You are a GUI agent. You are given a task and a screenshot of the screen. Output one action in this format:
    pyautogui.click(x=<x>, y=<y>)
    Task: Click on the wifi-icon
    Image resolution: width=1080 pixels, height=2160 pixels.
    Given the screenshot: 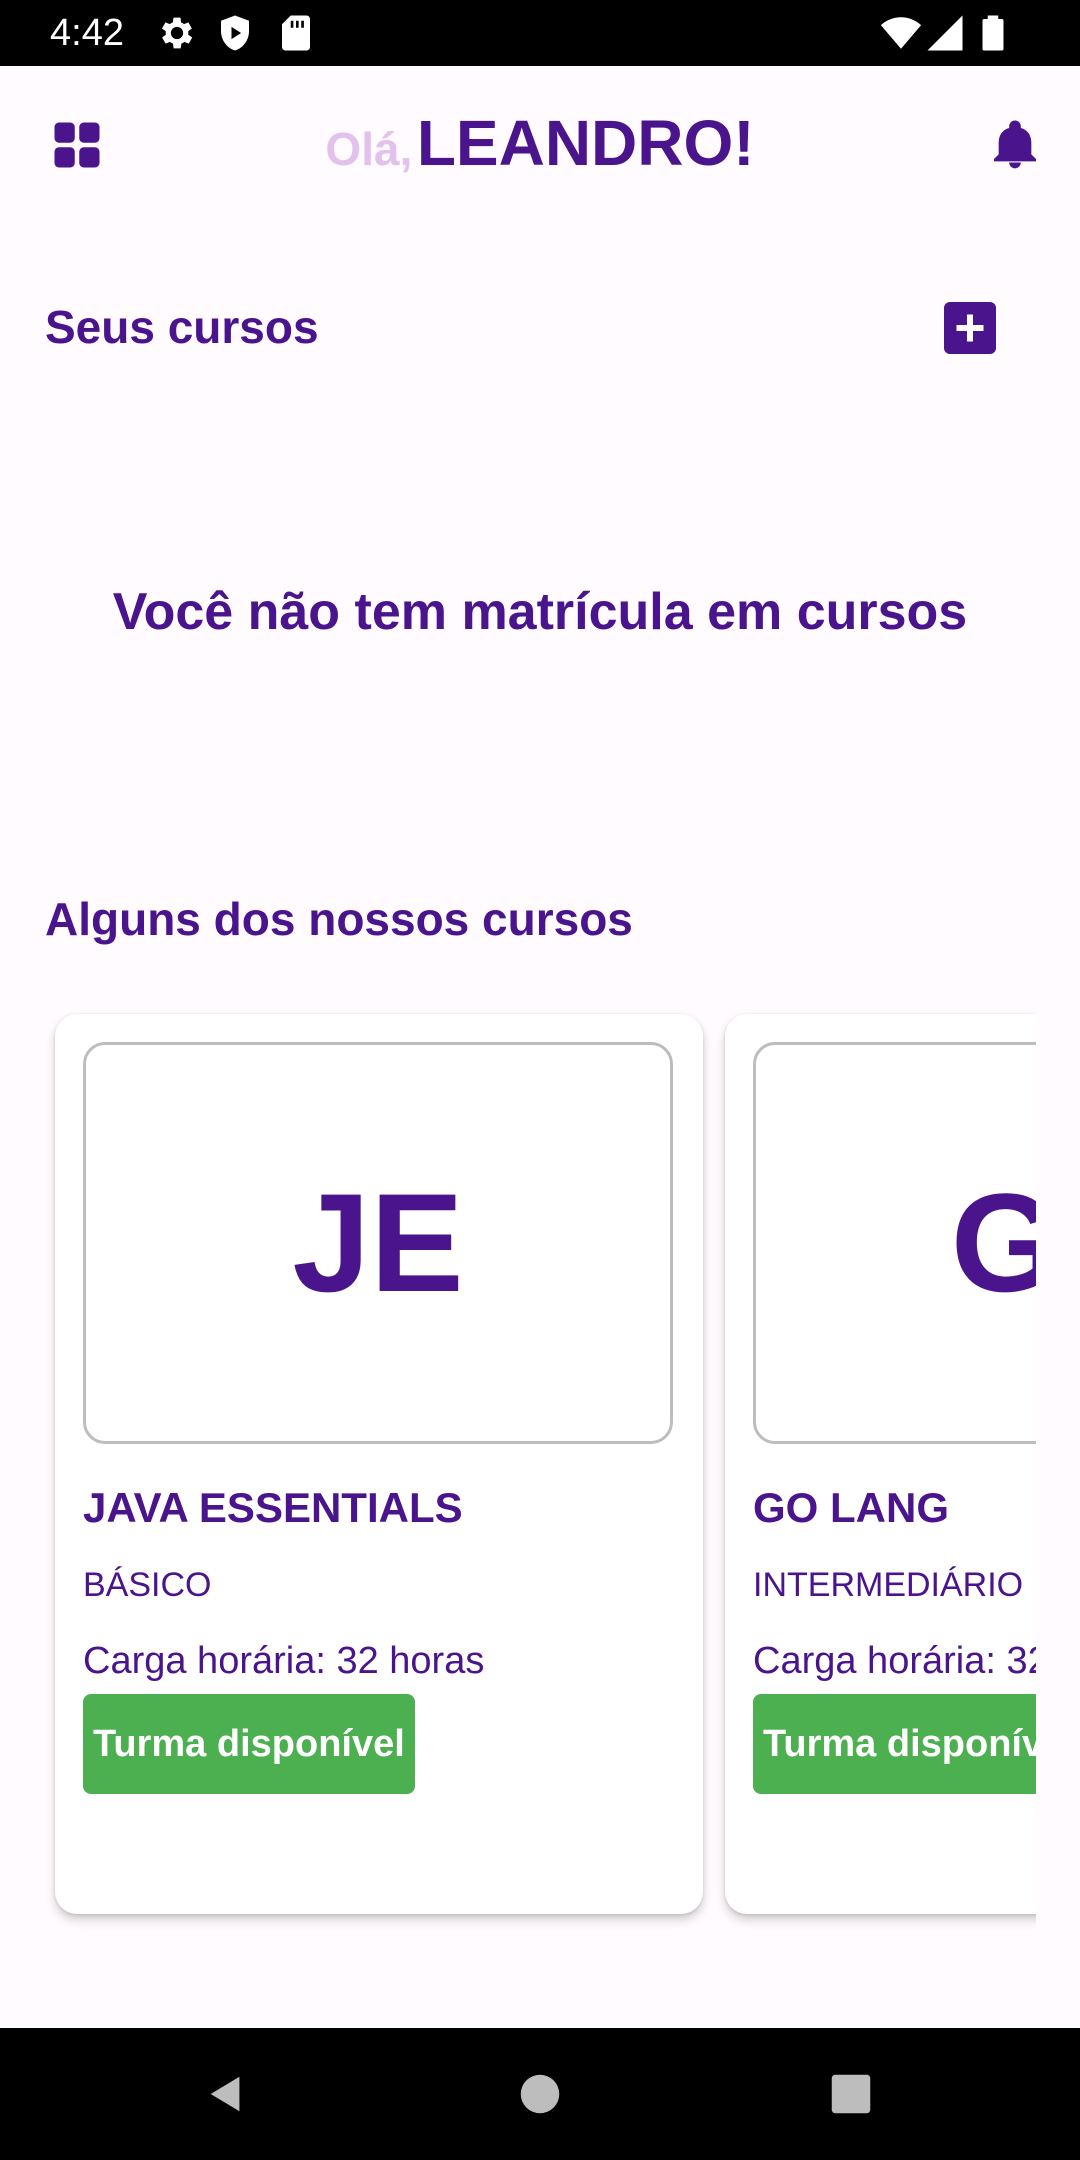 What is the action you would take?
    pyautogui.click(x=901, y=33)
    